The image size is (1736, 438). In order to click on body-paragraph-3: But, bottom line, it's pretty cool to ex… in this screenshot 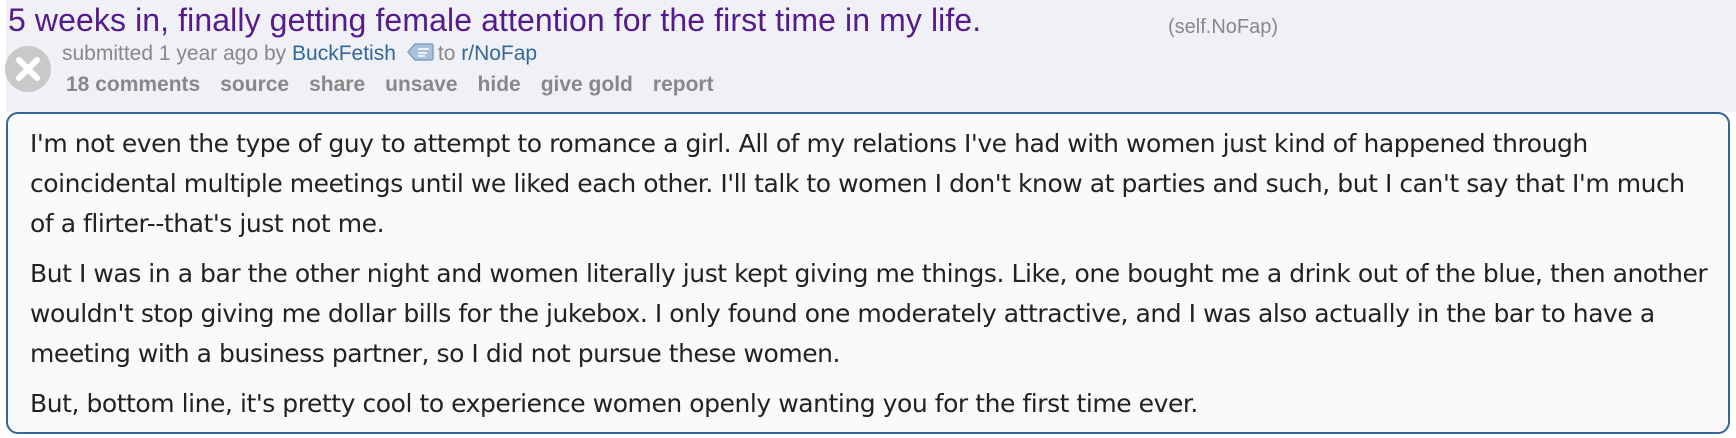, I will do `click(614, 403)`.